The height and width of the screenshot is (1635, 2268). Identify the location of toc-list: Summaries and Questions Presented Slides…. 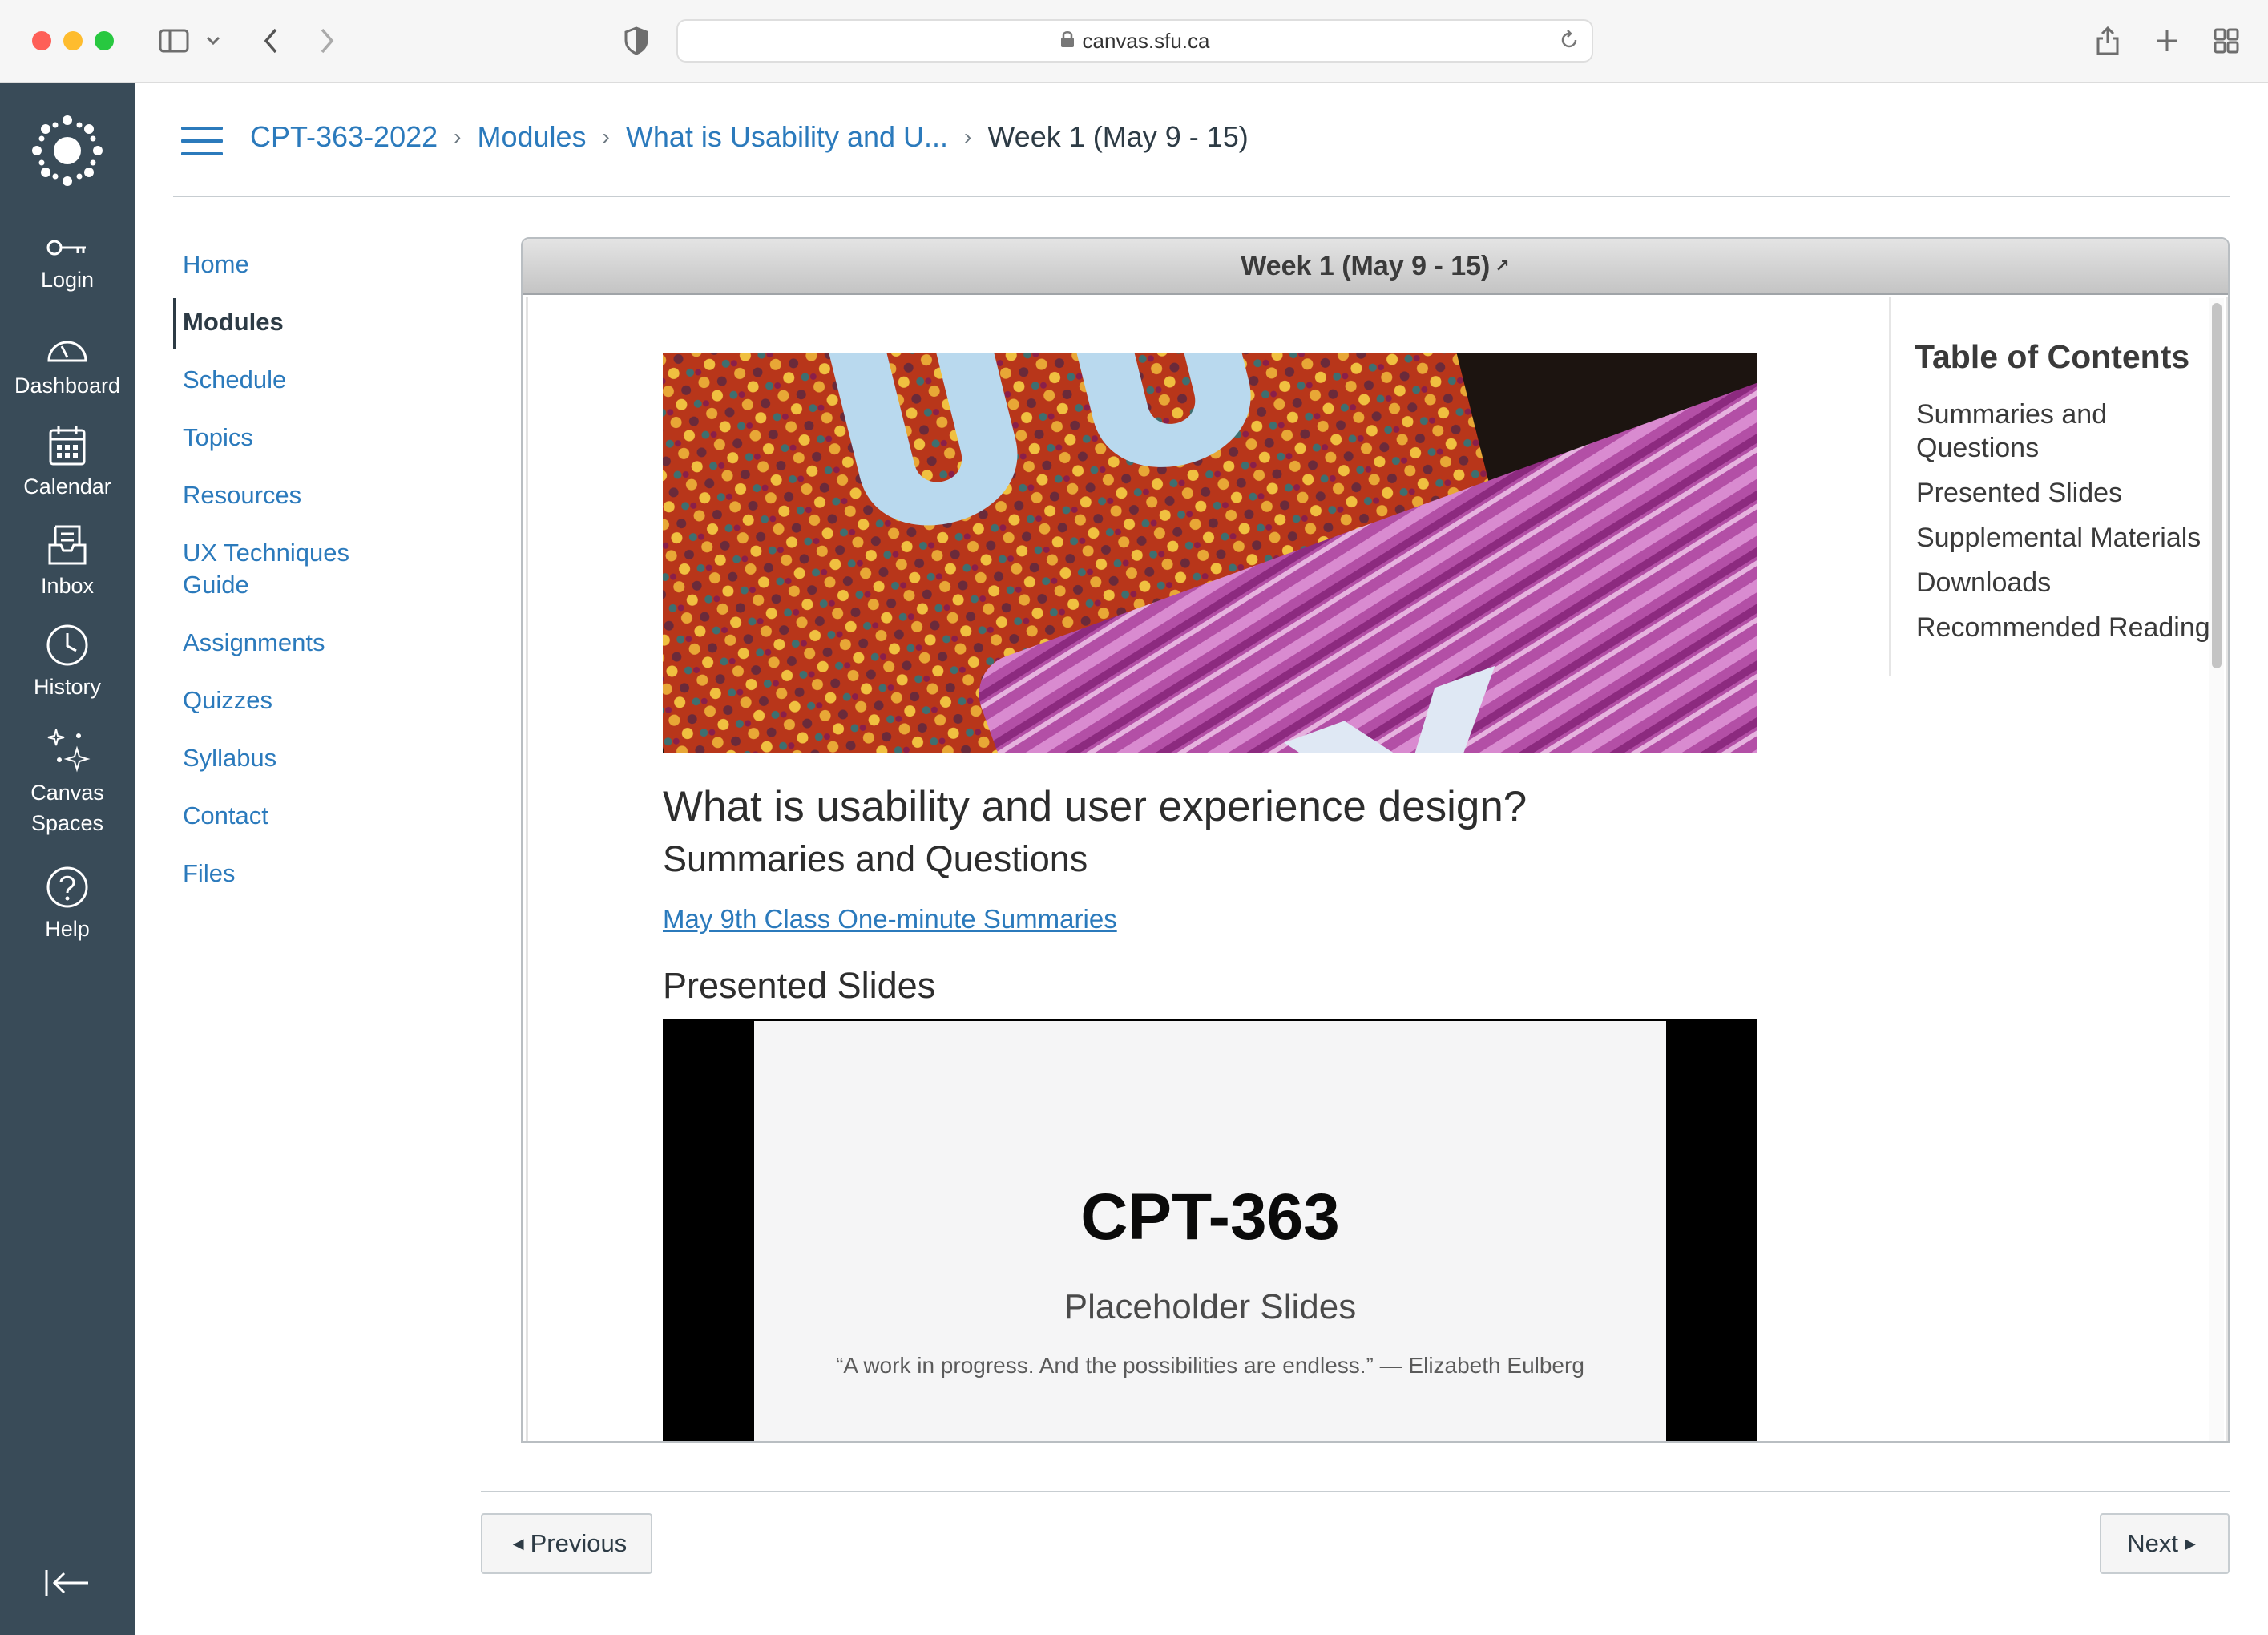
(2064, 527).